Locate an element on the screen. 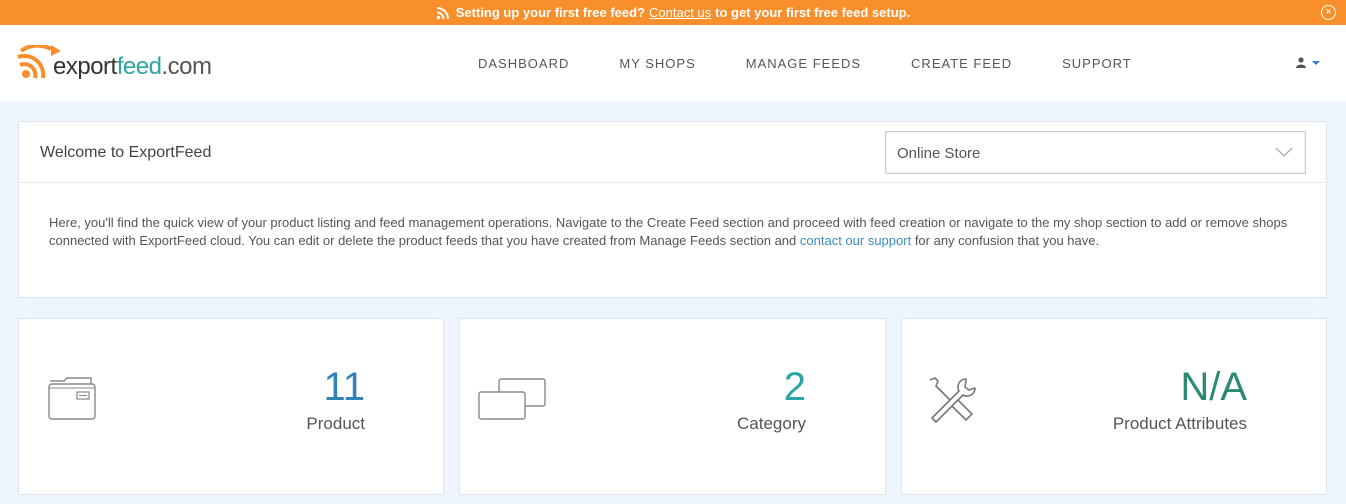 This screenshot has width=1346, height=504. nav-my-shops: MY SHOPS is located at coordinates (657, 63).